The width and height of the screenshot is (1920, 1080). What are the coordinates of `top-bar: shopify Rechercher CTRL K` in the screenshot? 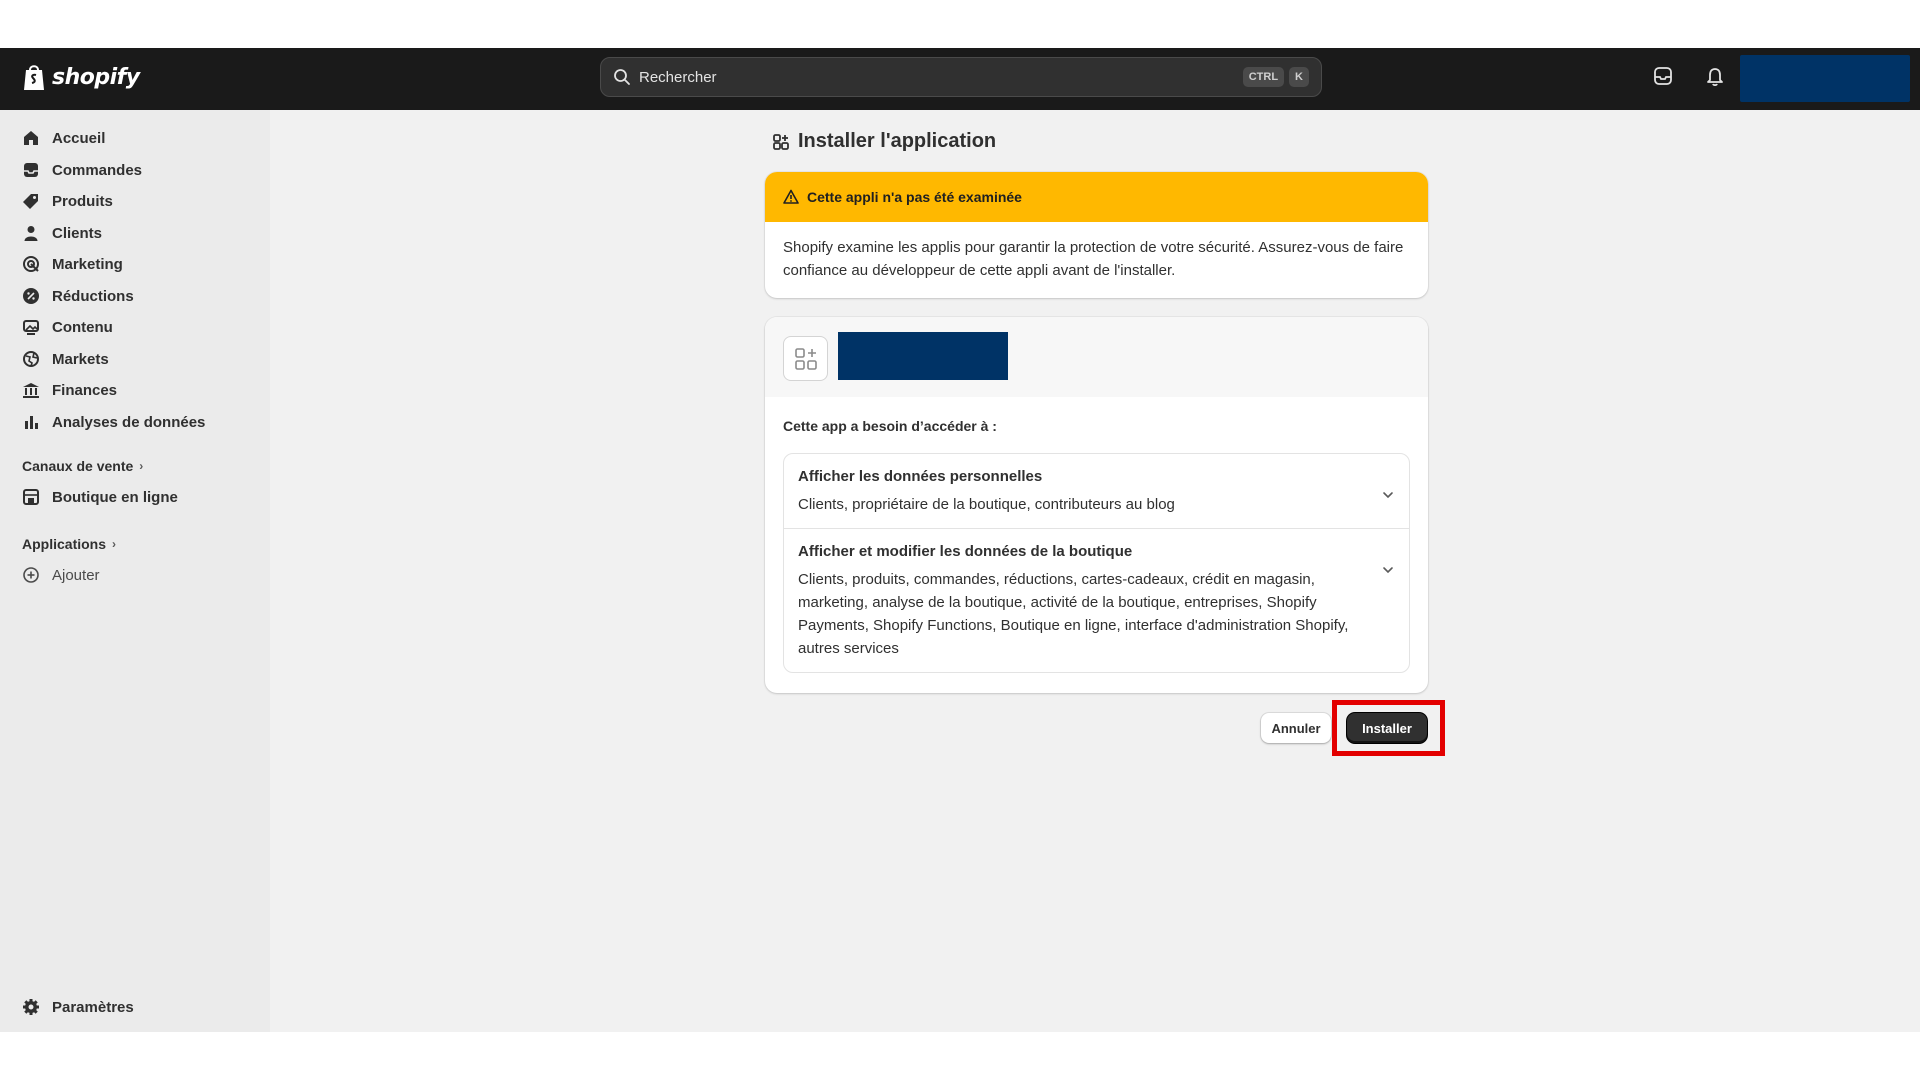 It's located at (960, 79).